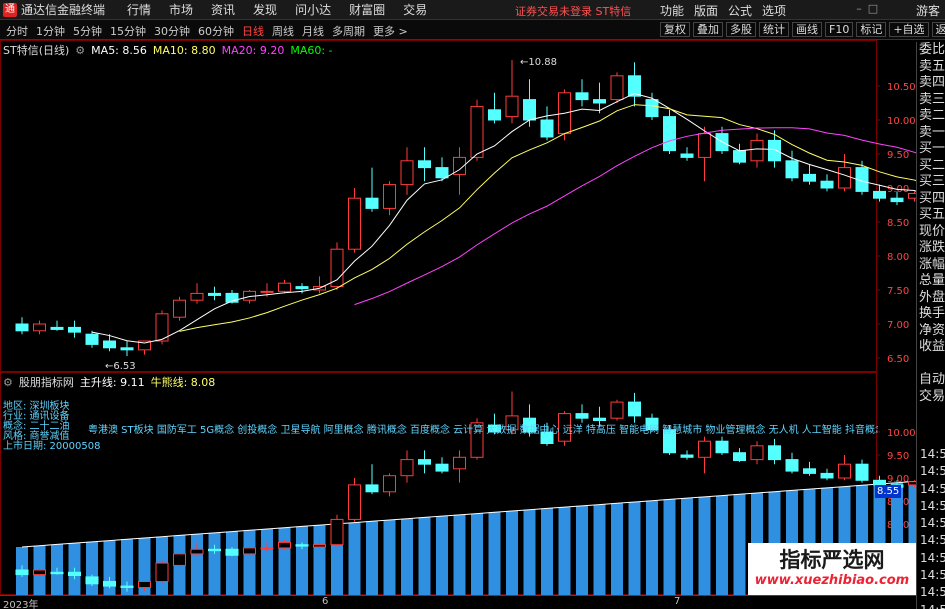  I want to click on menu-item: 问小达, so click(313, 9).